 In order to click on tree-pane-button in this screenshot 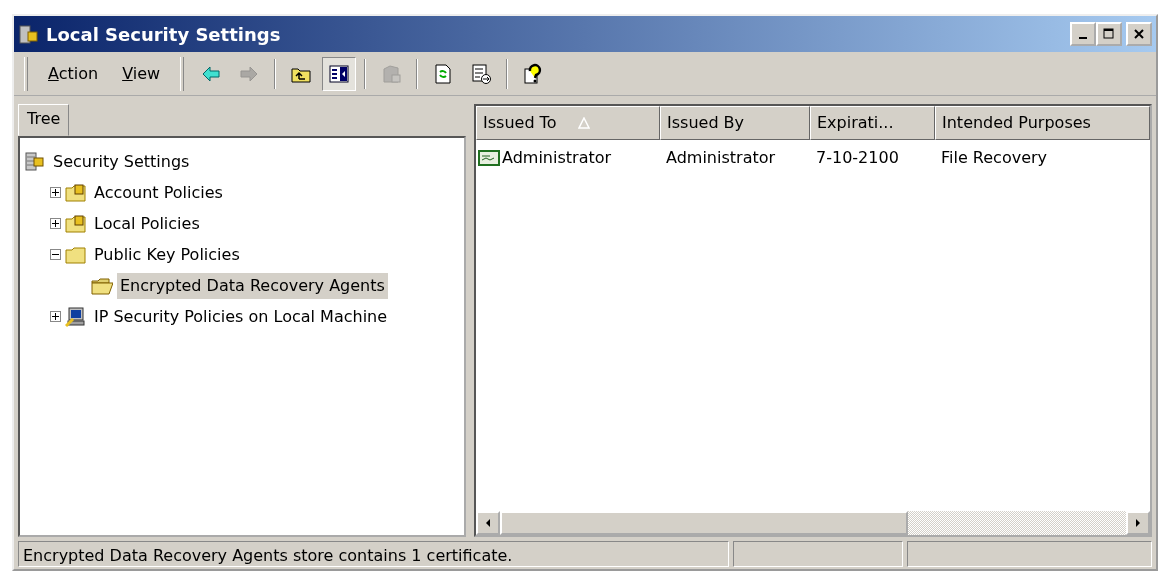, I will do `click(339, 73)`.